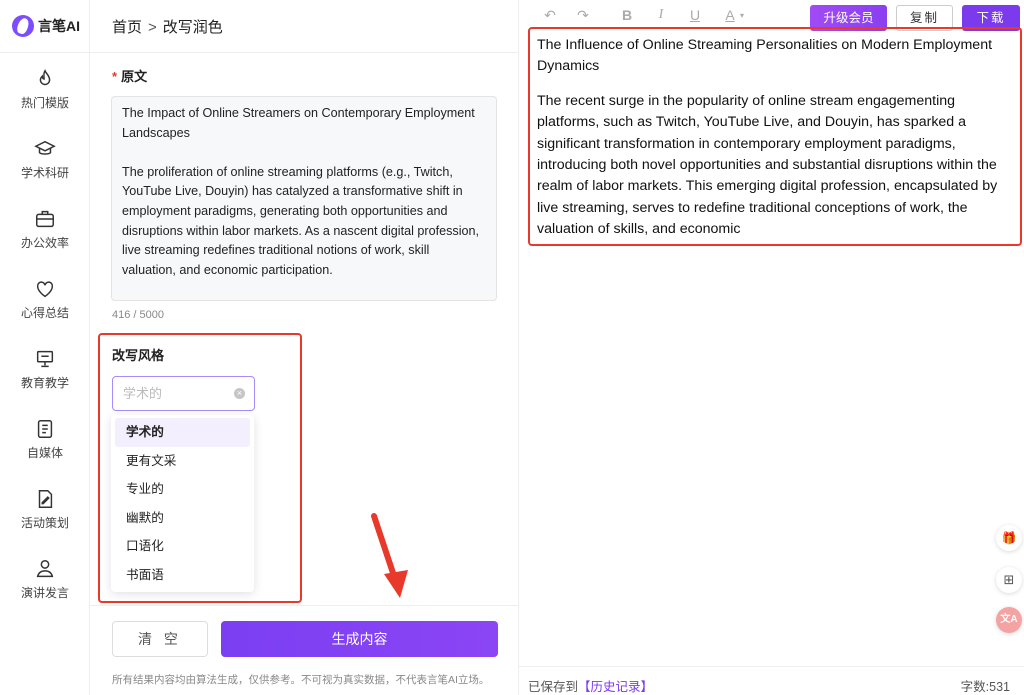  Describe the element at coordinates (239, 393) in the screenshot. I see `clear-selection-icon: ×` at that location.